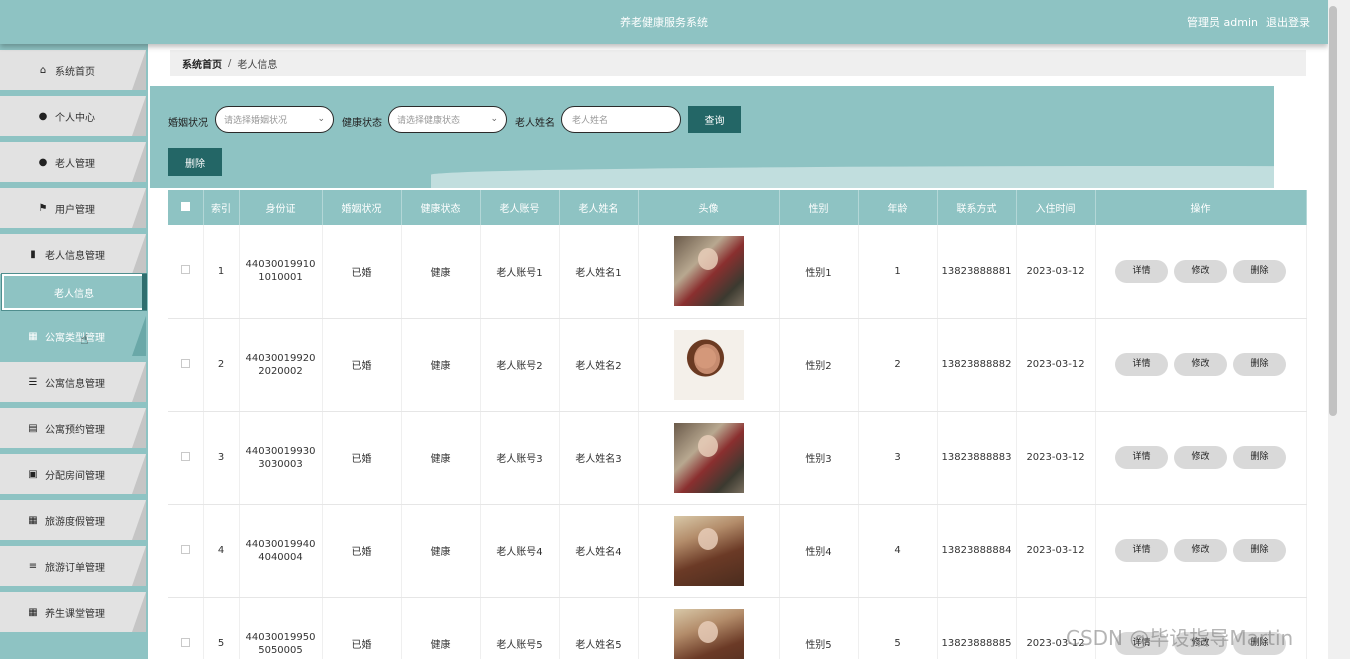  Describe the element at coordinates (362, 551) in the screenshot. I see `marital-cell: 已婚` at that location.